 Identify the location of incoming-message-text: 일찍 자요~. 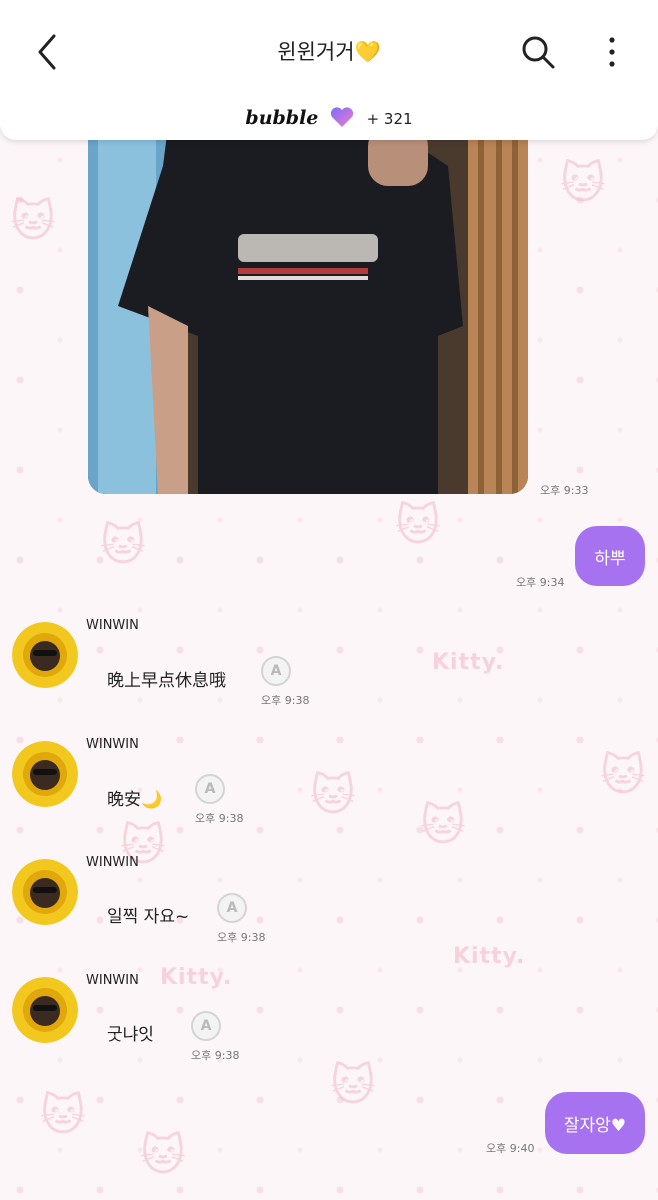
(148, 914).